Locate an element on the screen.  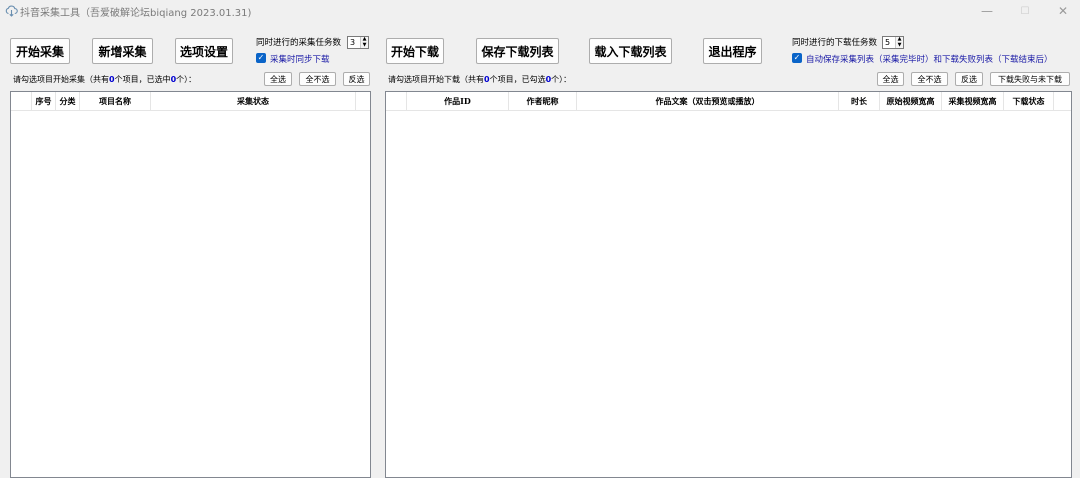
collect-concurrency-spinner: 3 ▲ ▼ is located at coordinates (358, 42).